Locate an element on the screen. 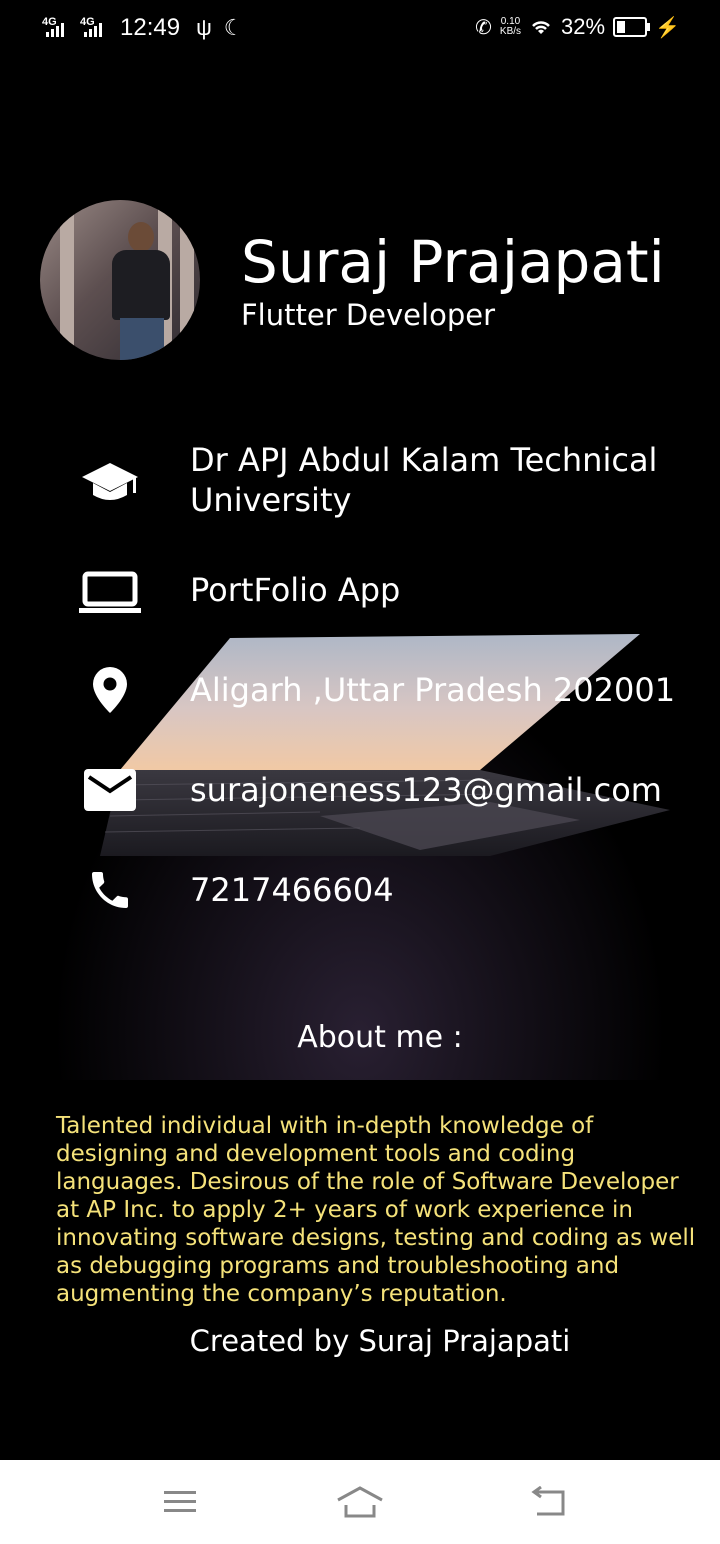 This screenshot has height=1544, width=720. graduation-cap-icon is located at coordinates (110, 484).